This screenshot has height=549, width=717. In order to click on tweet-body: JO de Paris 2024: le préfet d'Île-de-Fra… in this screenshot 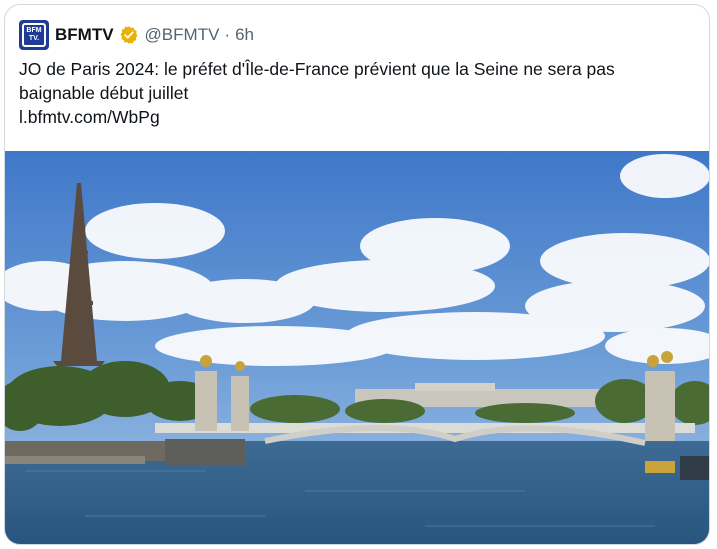, I will do `click(317, 81)`.